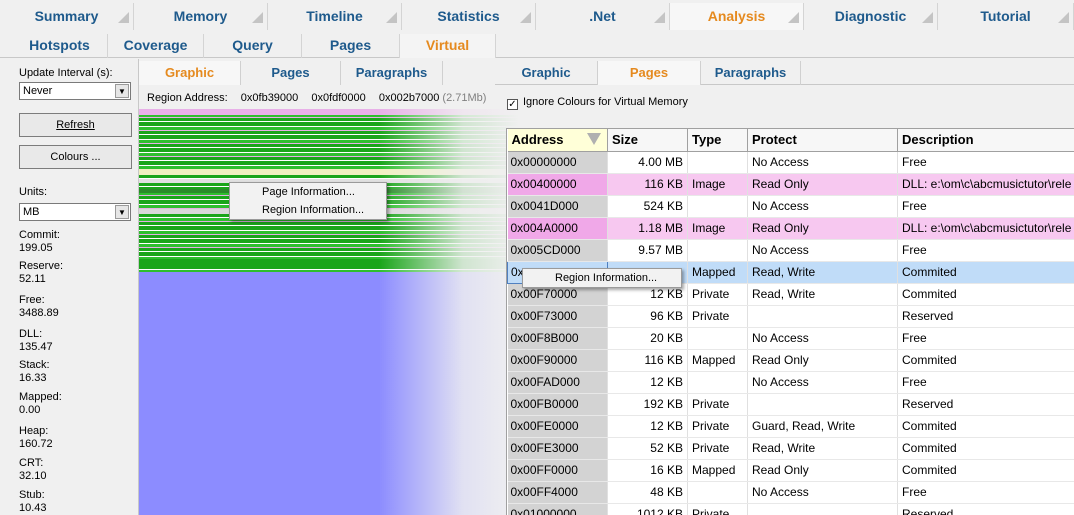 This screenshot has height=515, width=1074. I want to click on table-row: 0x00F73000 96 KB Private Reserved, so click(790, 316).